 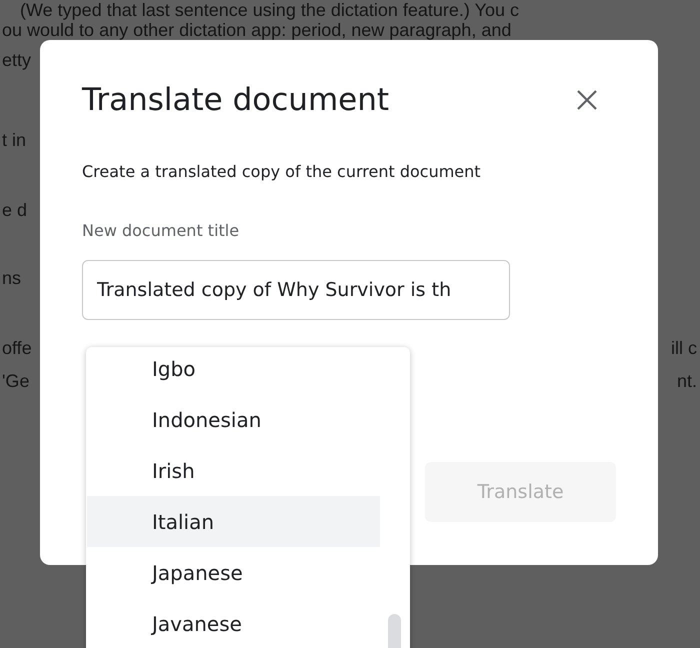 What do you see at coordinates (233, 419) in the screenshot?
I see `language-option: Indonesian` at bounding box center [233, 419].